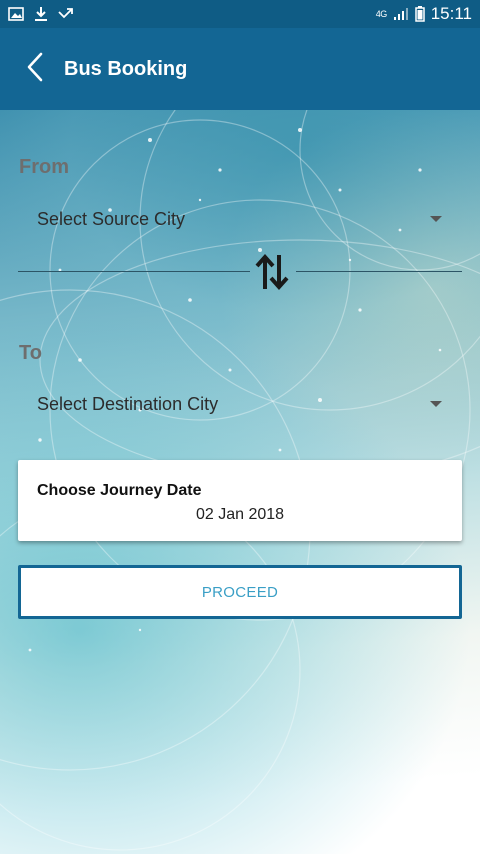 This screenshot has width=480, height=854. What do you see at coordinates (66, 14) in the screenshot?
I see `missed-call-icon` at bounding box center [66, 14].